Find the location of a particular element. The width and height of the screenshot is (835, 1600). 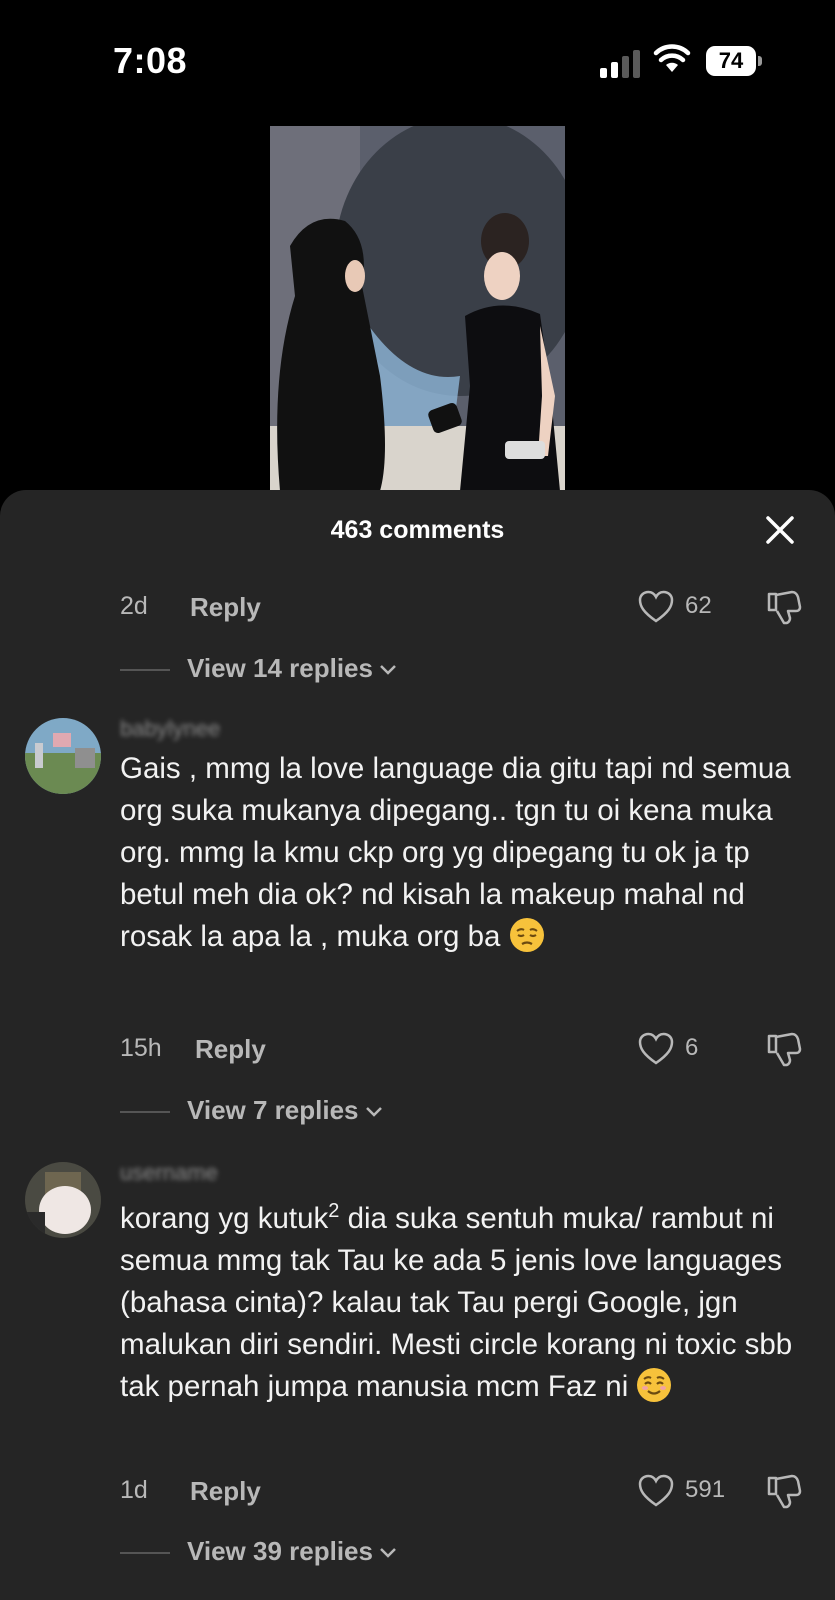

pensive-face-emoji-icon is located at coordinates (526, 935).